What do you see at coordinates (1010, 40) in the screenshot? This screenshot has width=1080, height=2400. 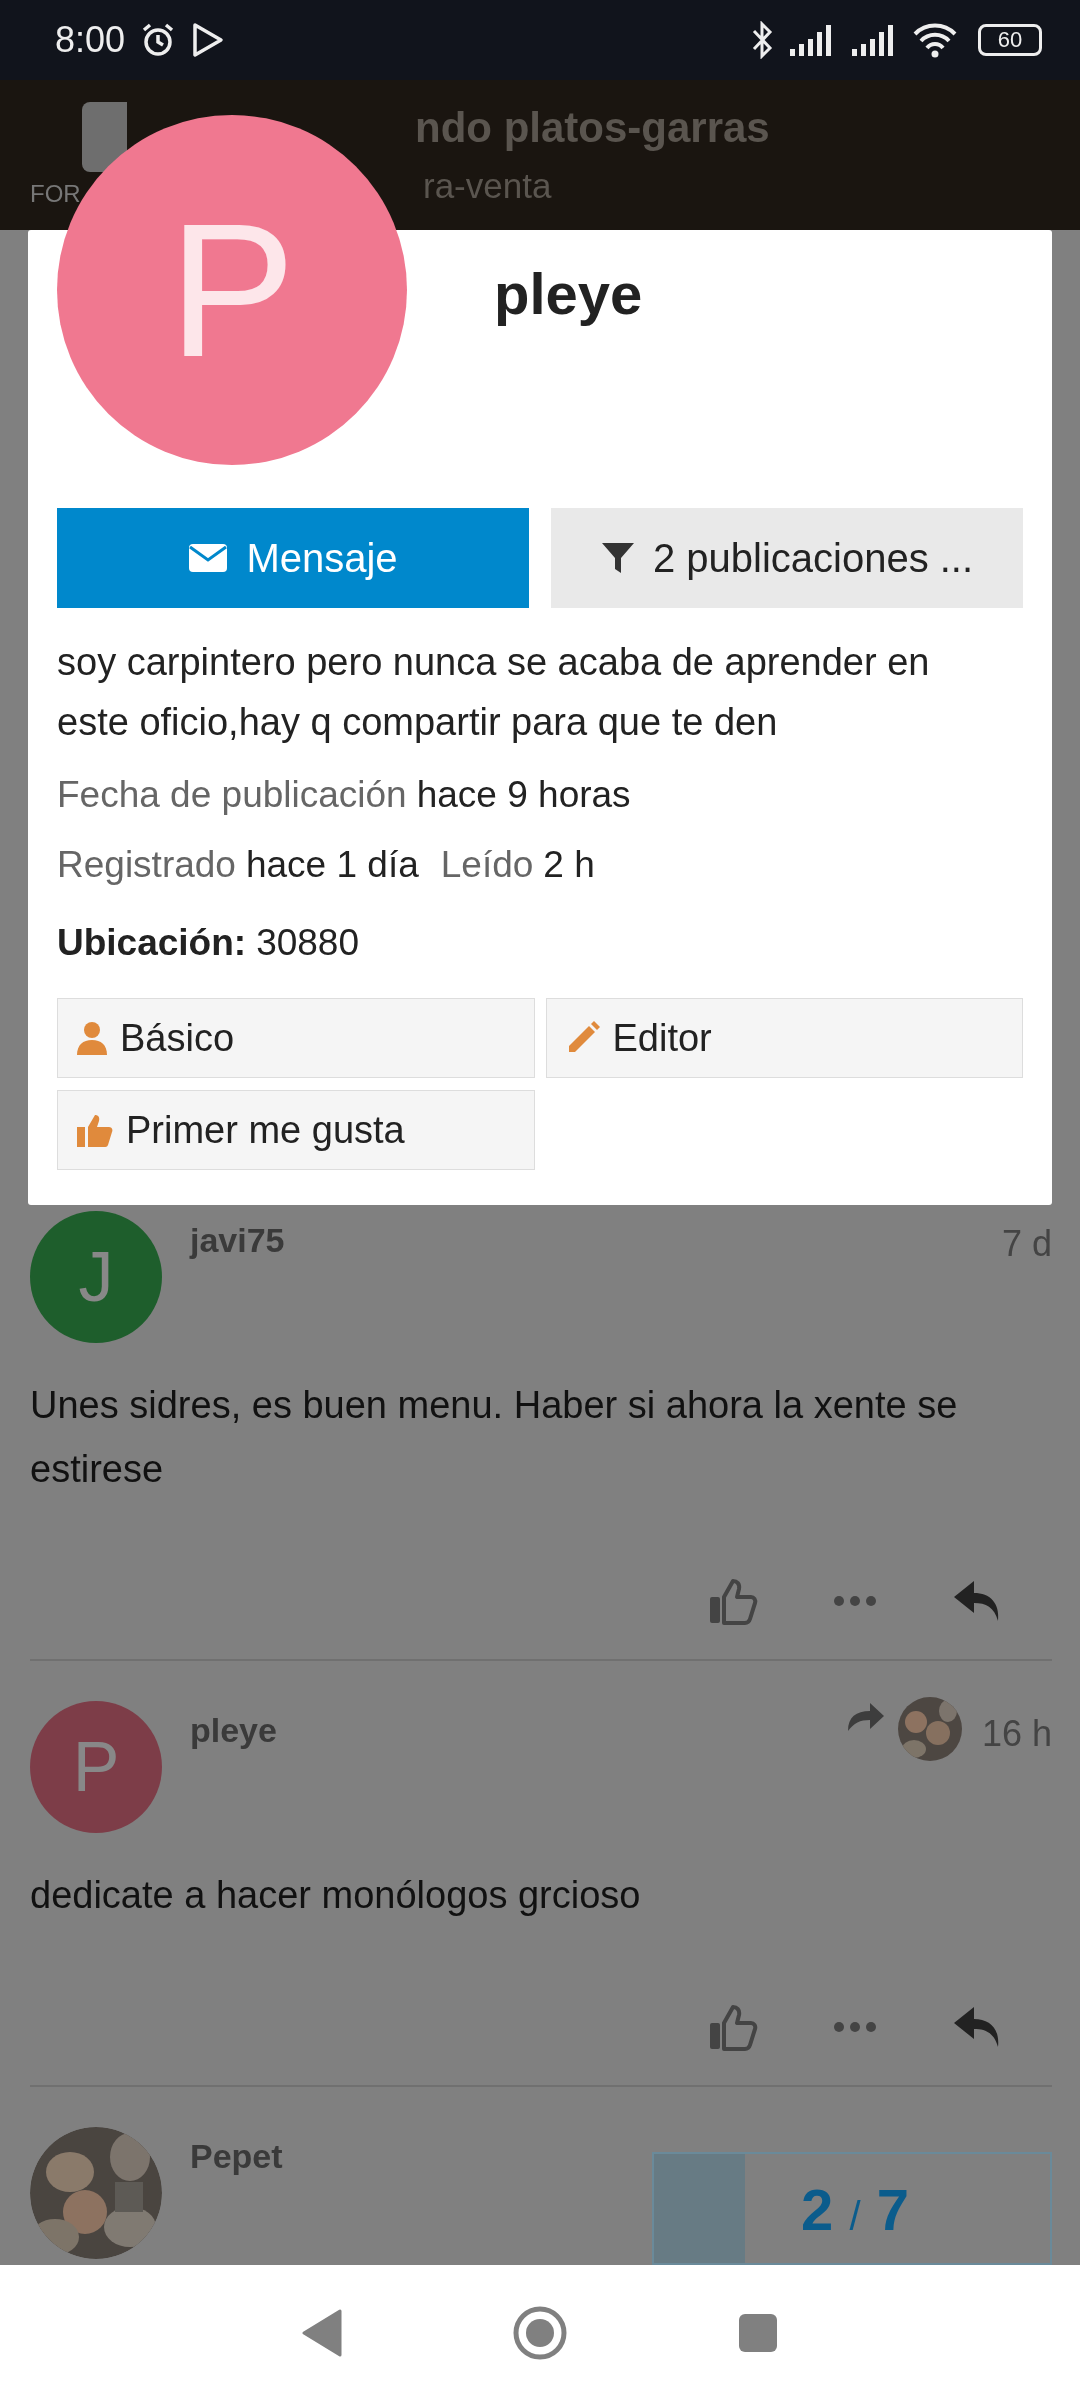 I see `battery-icon: 60` at bounding box center [1010, 40].